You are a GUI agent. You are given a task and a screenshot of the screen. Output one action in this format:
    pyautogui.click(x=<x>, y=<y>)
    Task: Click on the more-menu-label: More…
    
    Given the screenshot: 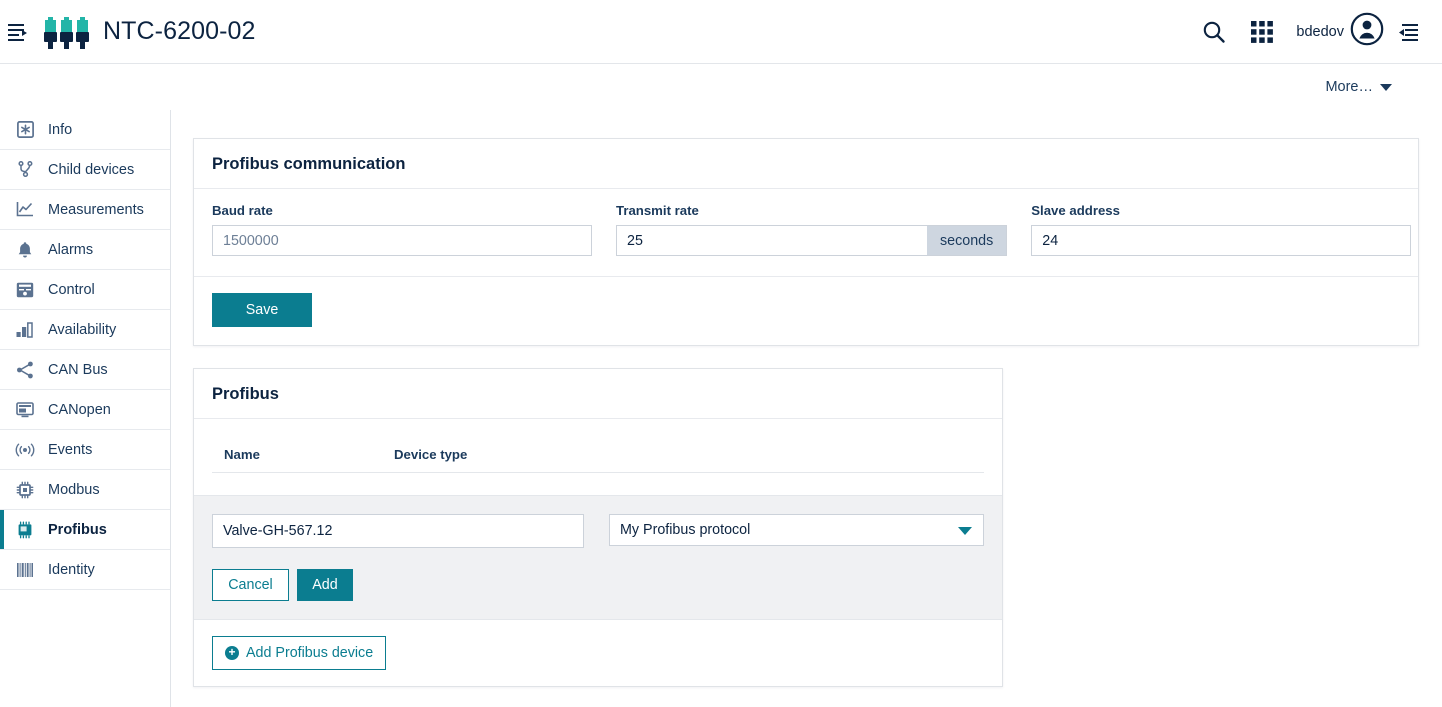 What is the action you would take?
    pyautogui.click(x=1349, y=87)
    